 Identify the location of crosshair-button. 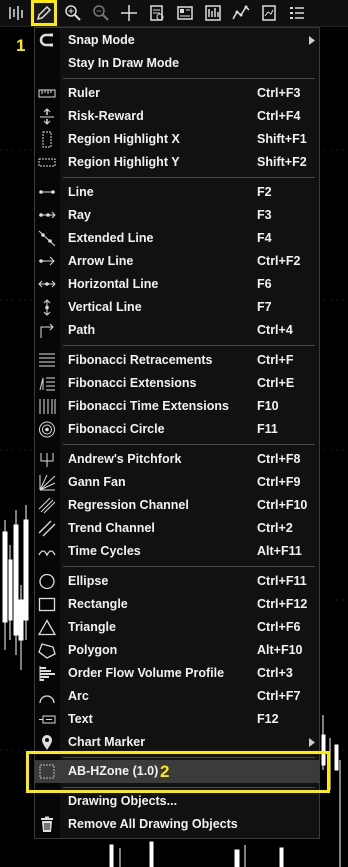
(129, 13).